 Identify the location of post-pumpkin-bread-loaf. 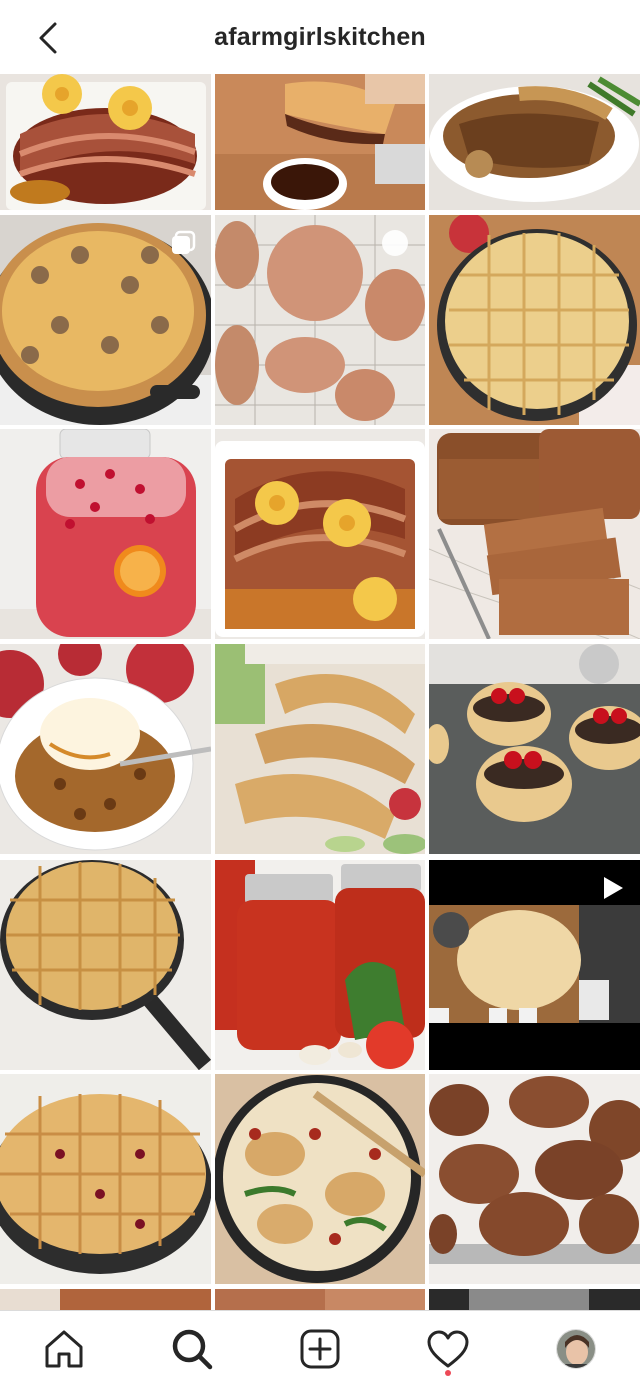
(534, 534).